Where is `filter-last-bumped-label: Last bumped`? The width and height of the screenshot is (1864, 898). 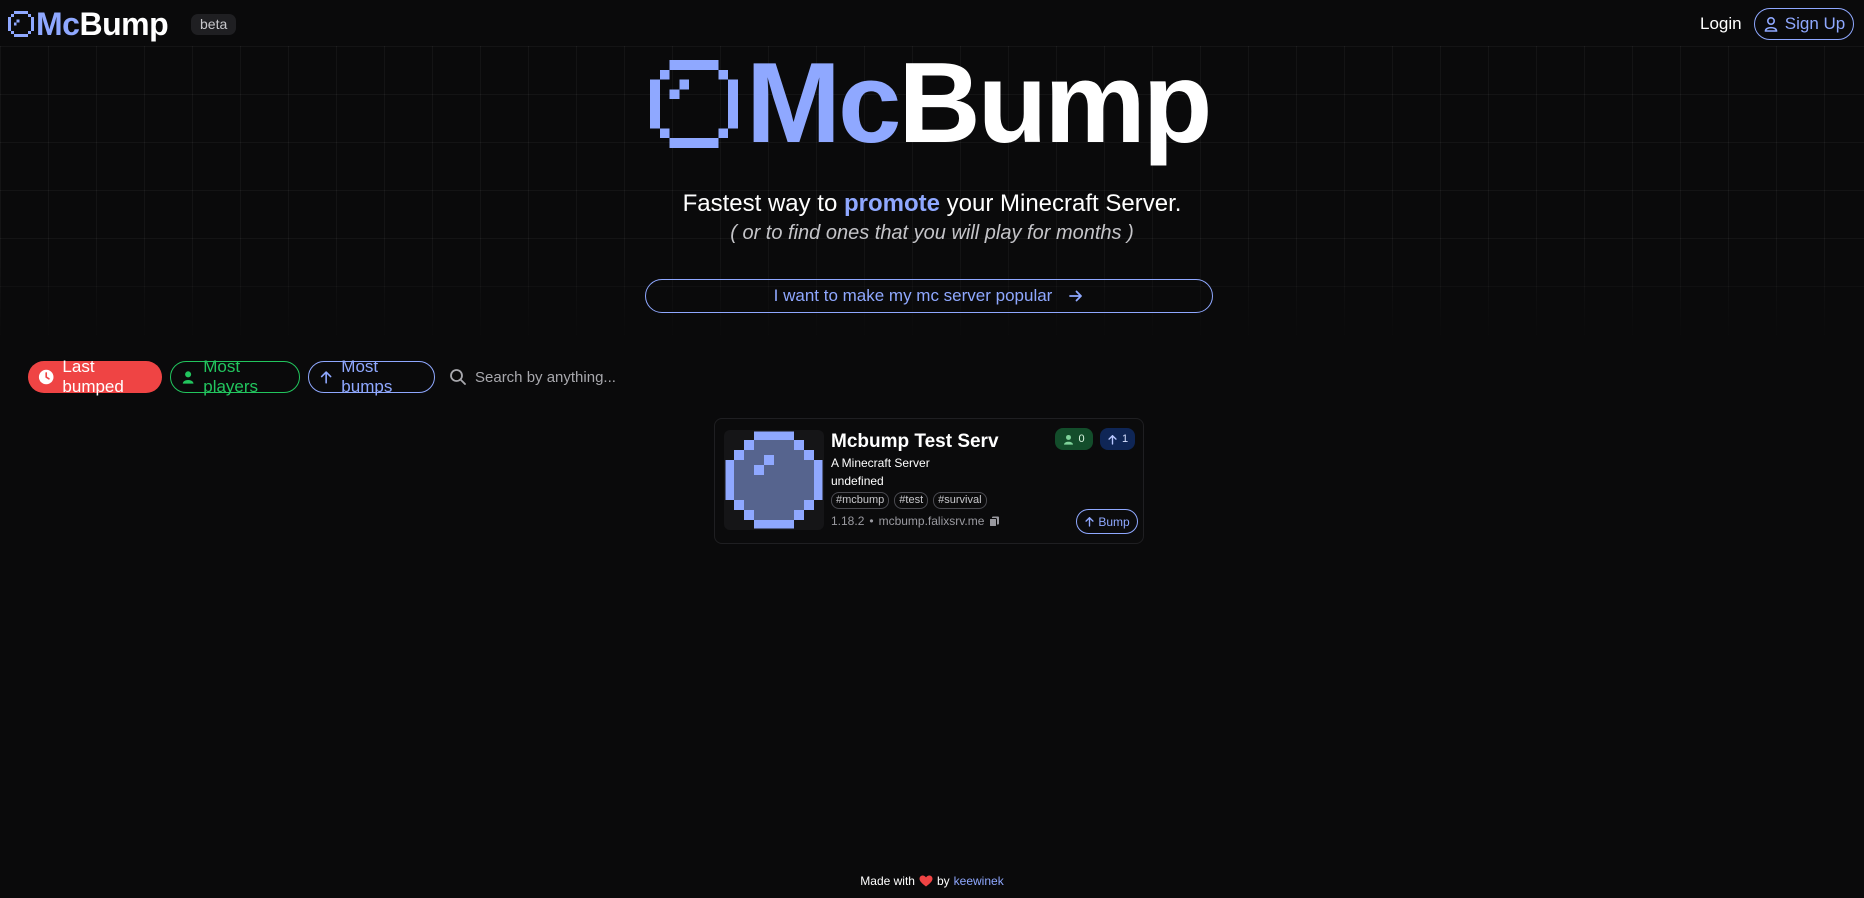
filter-last-bumped-label: Last bumped is located at coordinates (93, 376).